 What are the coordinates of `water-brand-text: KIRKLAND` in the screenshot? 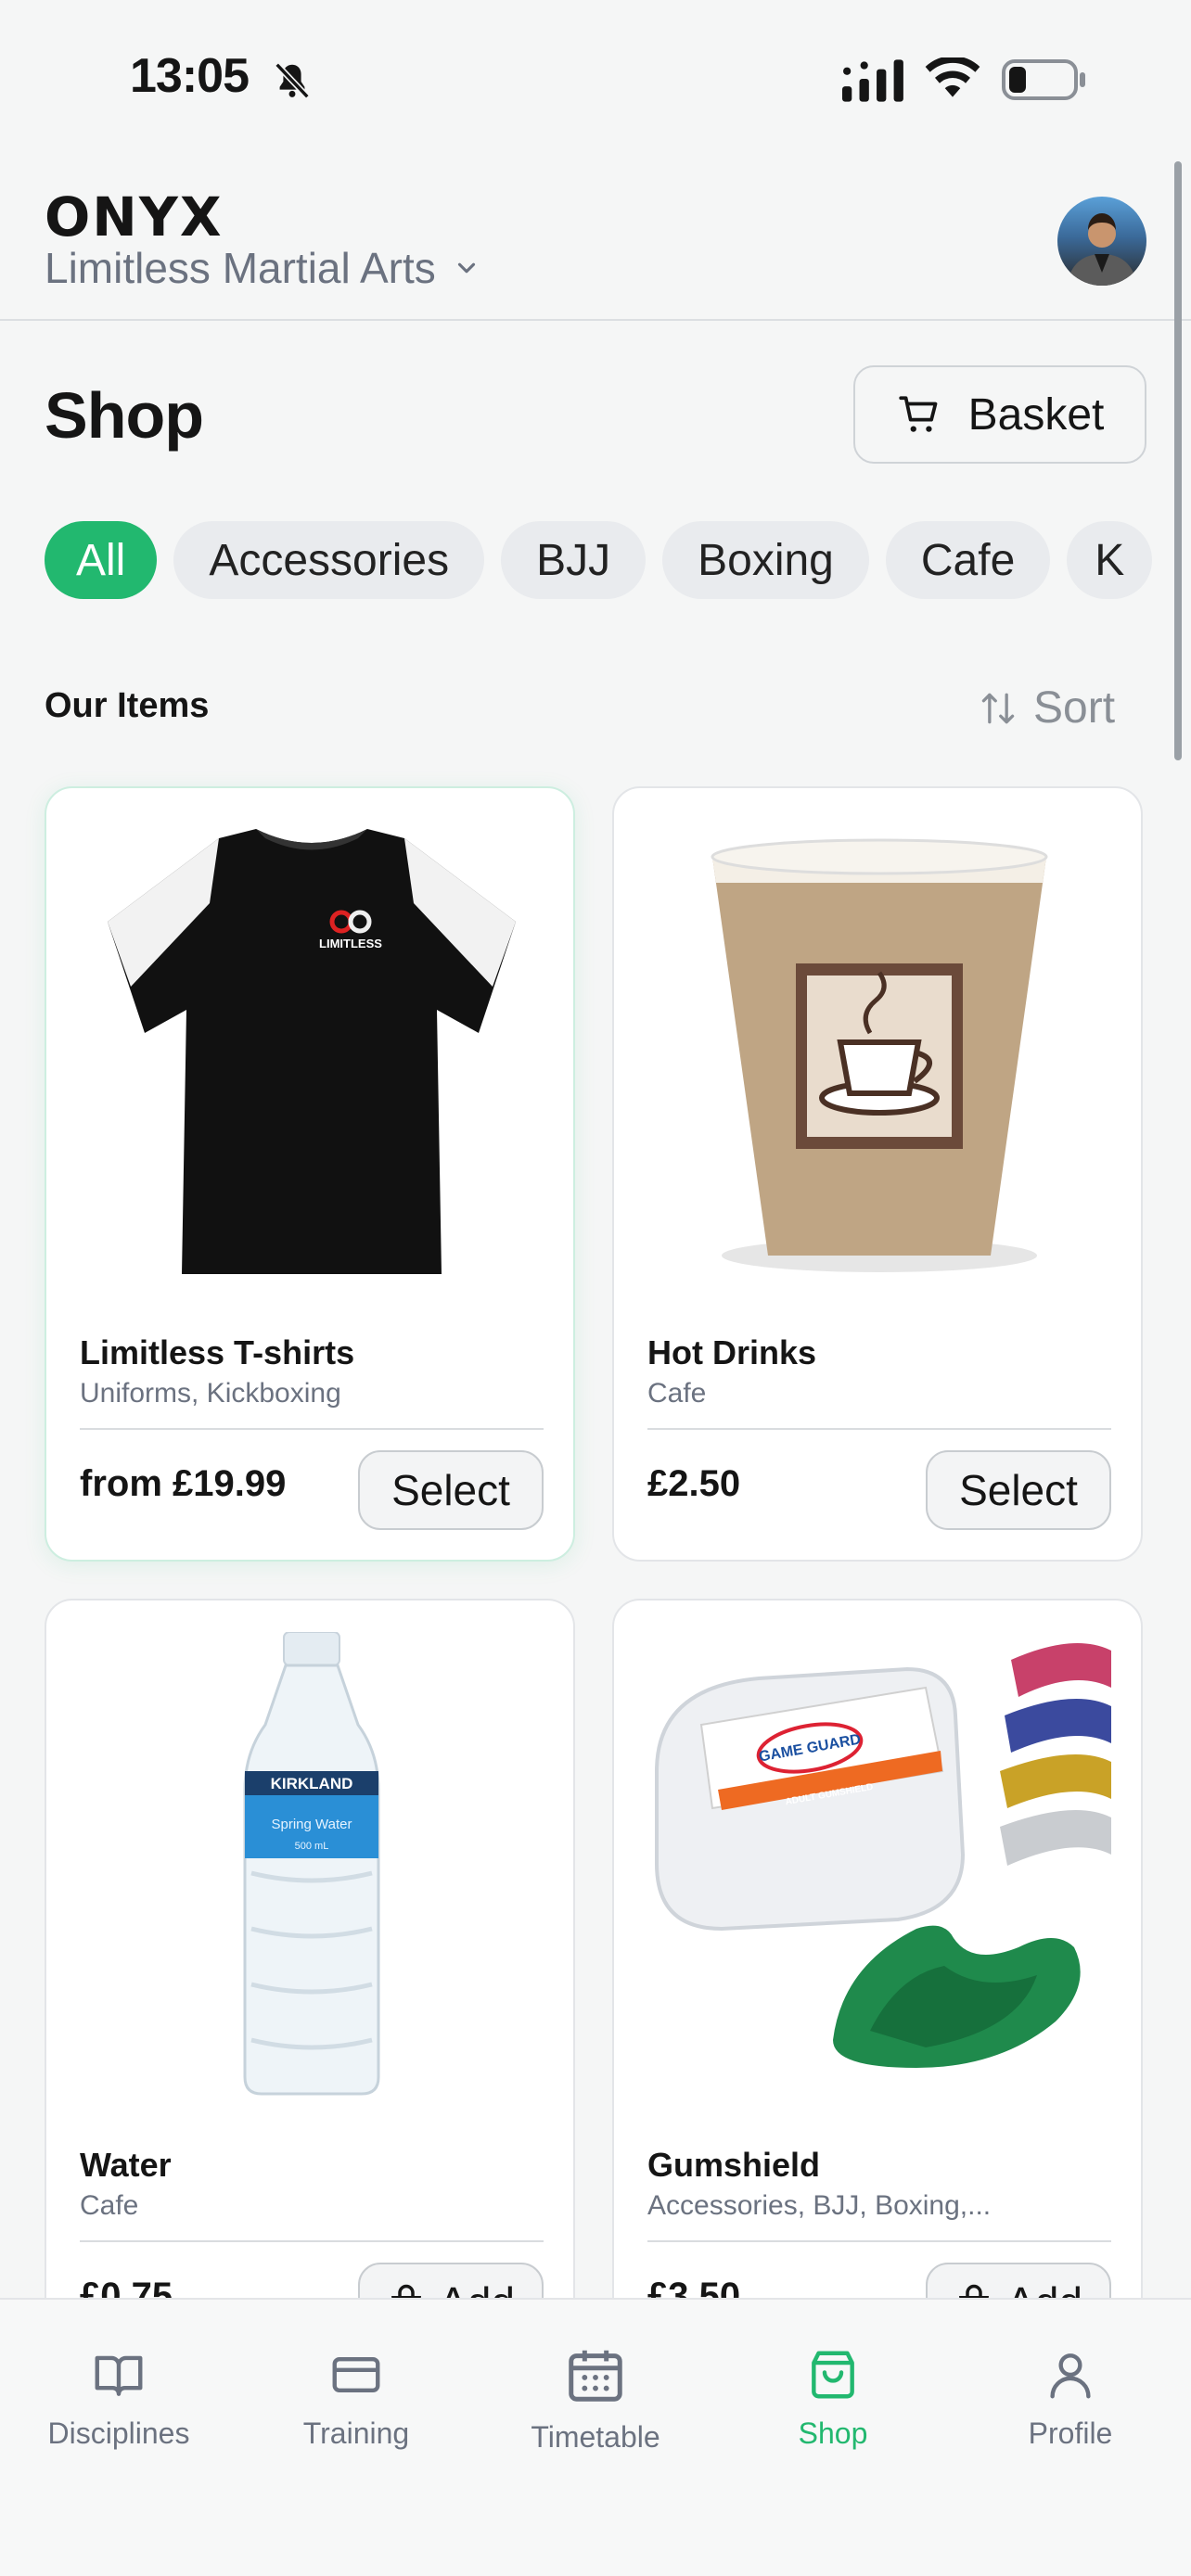 It's located at (312, 1783).